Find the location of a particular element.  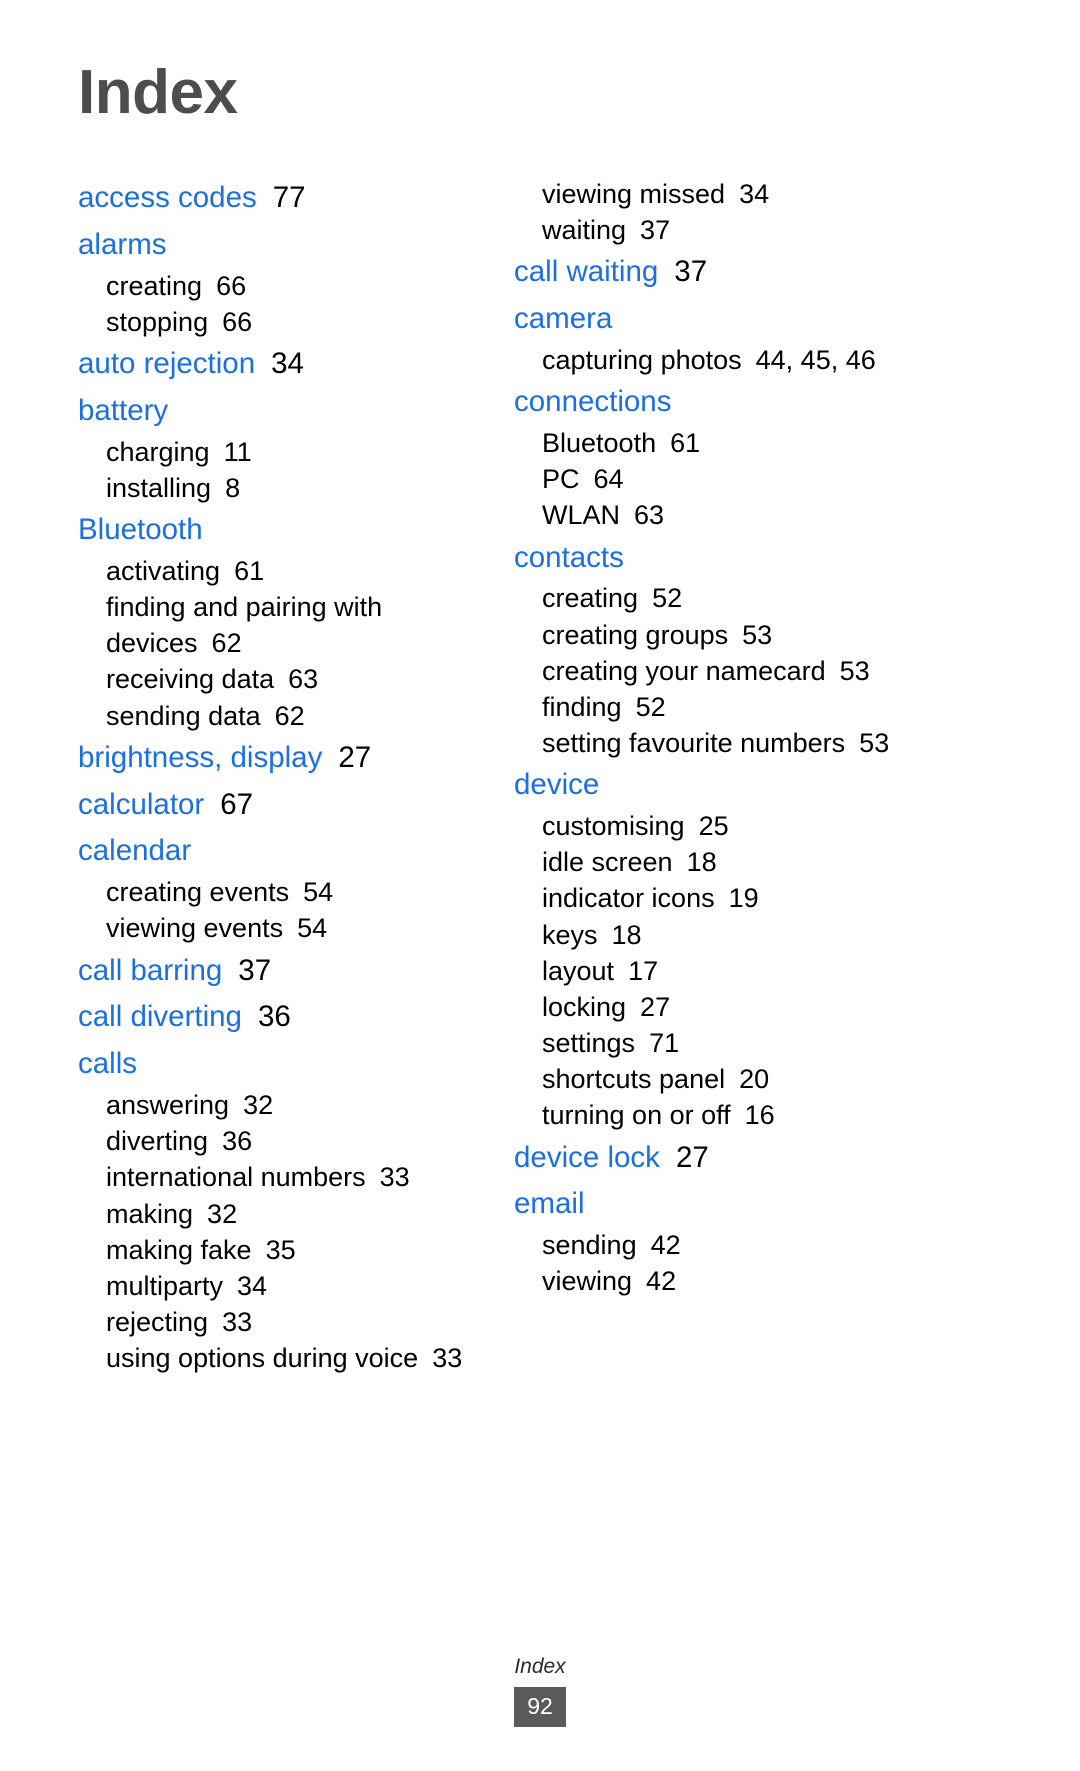

index-entry-main: device lock 27 is located at coordinates (714, 1158).